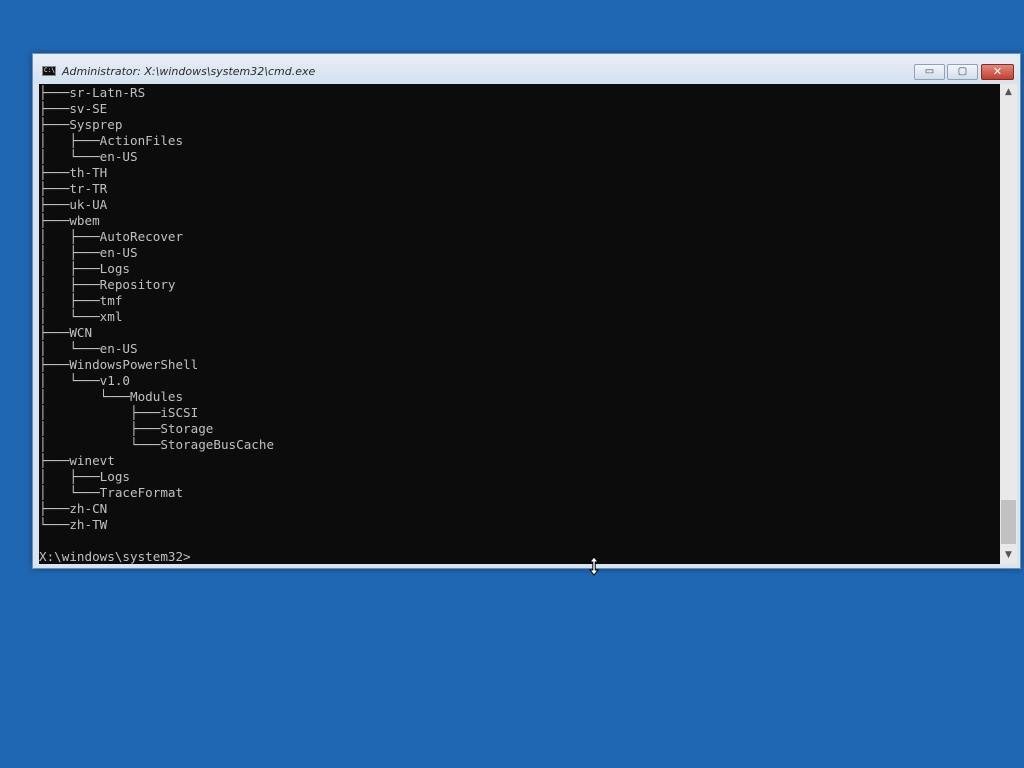 This screenshot has height=768, width=1024. Describe the element at coordinates (81, 316) in the screenshot. I see `console-line: │ └───xml` at that location.